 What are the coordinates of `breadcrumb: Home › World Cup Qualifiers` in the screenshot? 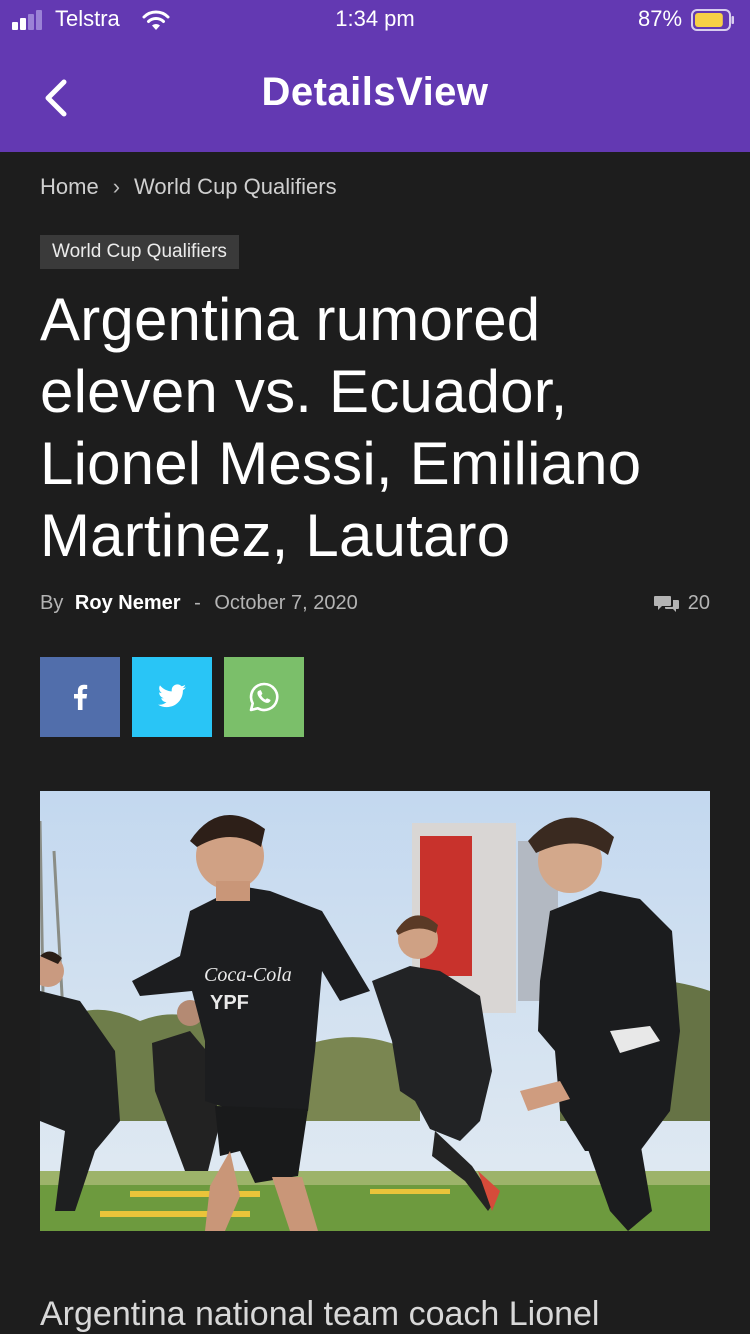 It's located at (188, 187).